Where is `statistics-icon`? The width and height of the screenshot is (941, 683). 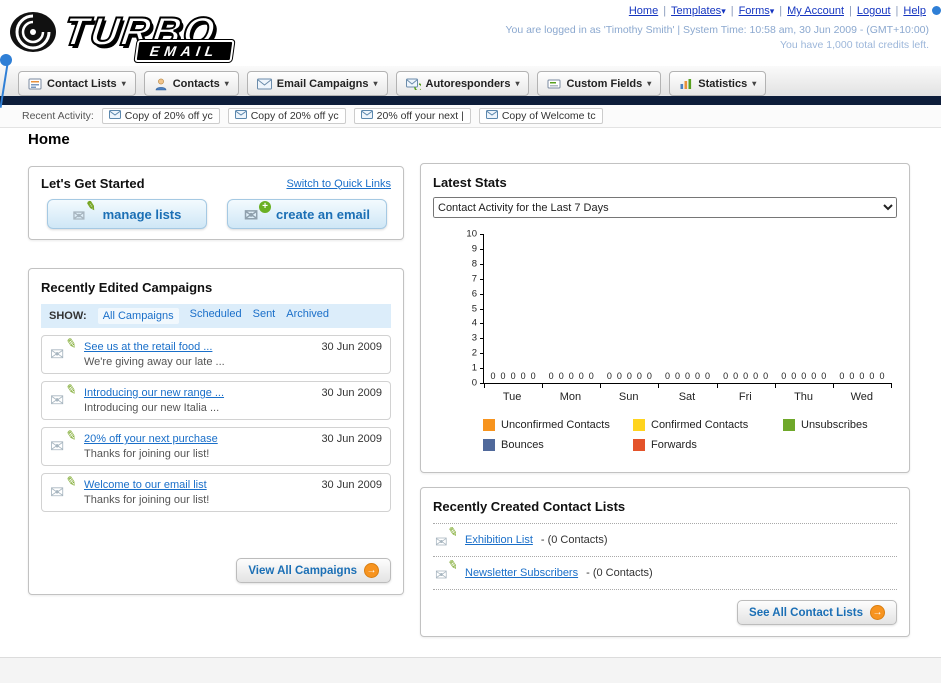 statistics-icon is located at coordinates (686, 84).